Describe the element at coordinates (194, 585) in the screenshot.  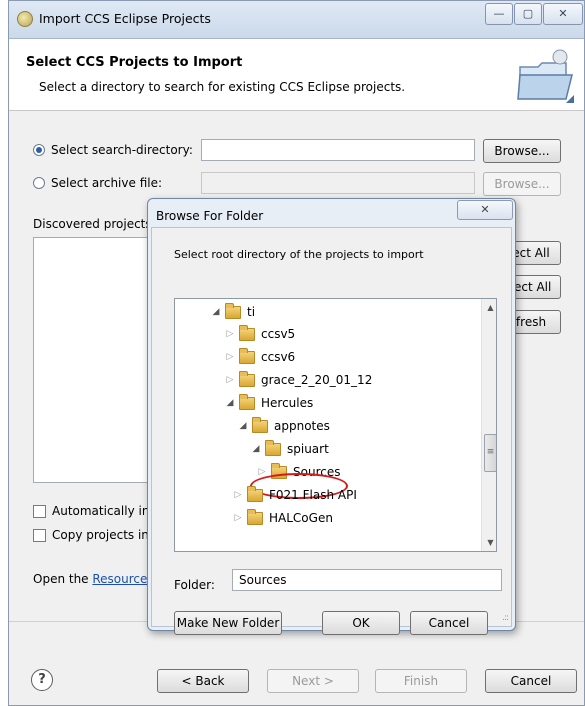
I see `folder-label: Folder:` at that location.